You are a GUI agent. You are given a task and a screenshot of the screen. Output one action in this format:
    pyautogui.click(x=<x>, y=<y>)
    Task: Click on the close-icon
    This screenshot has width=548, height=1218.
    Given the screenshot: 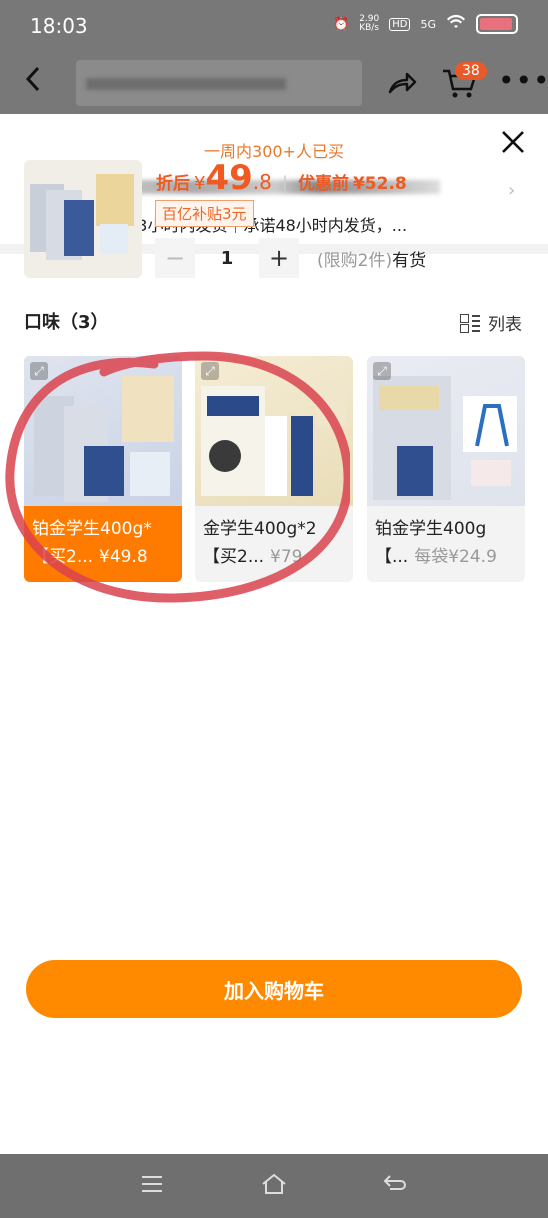 What is the action you would take?
    pyautogui.click(x=513, y=145)
    